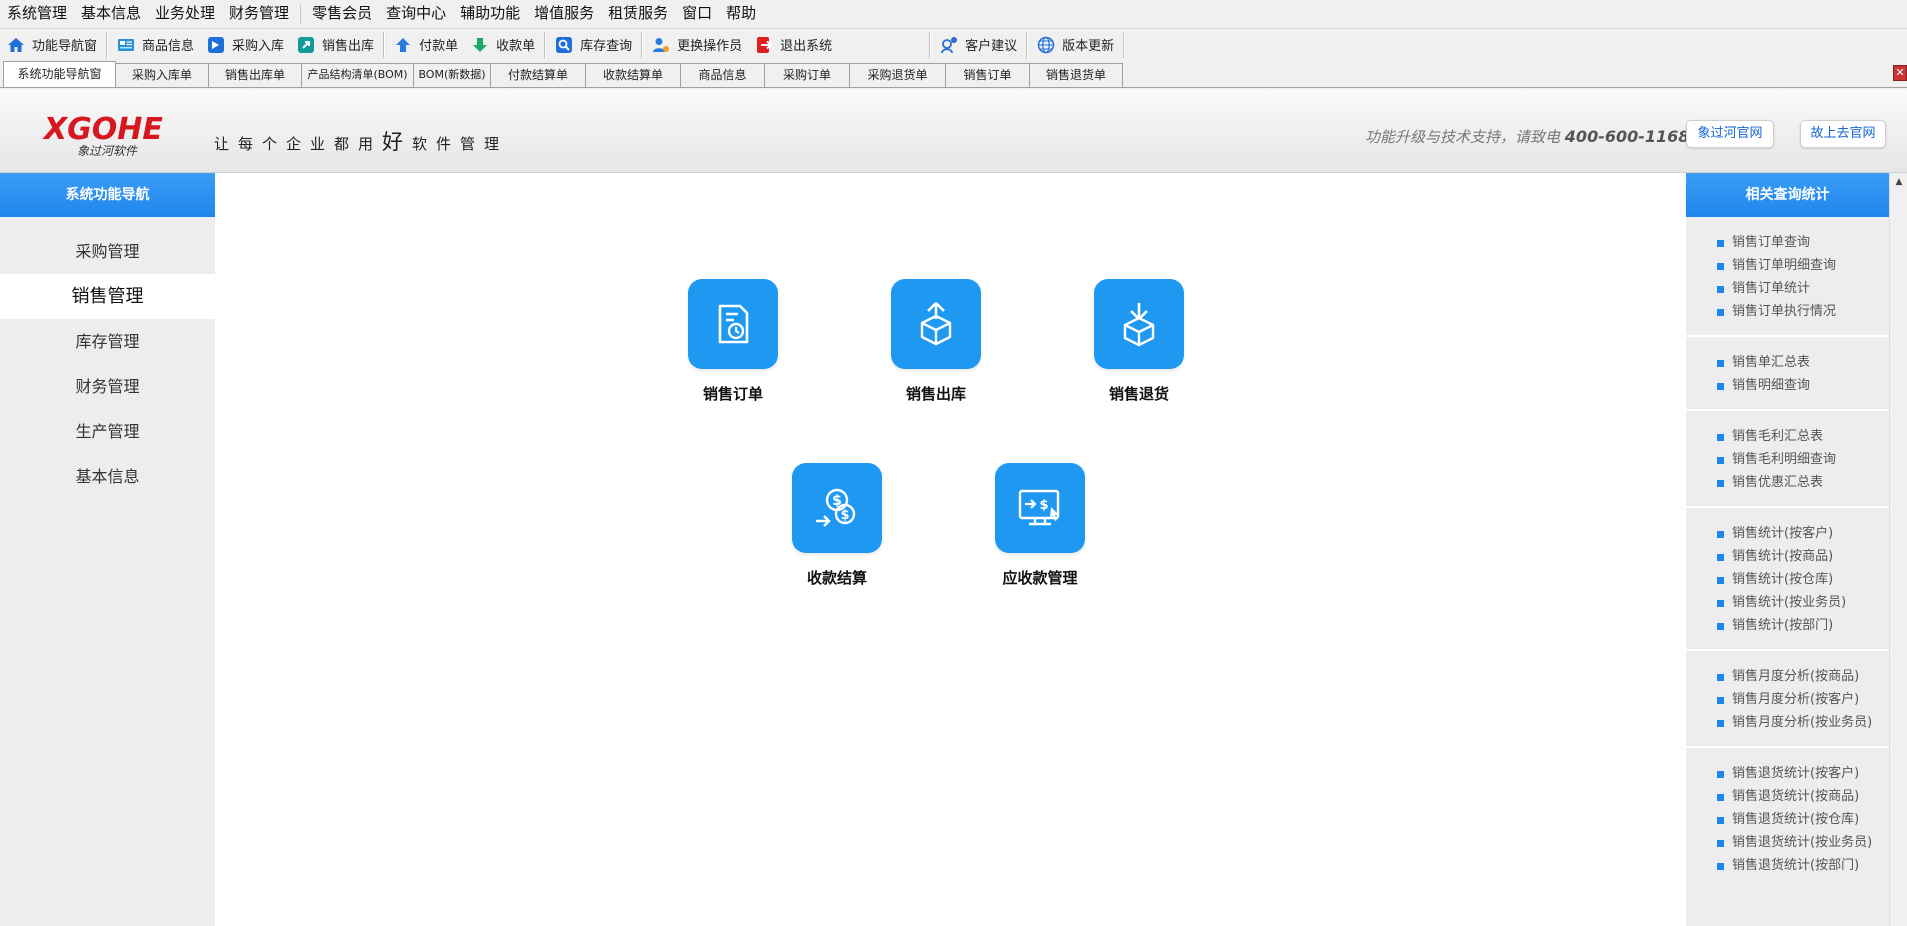 The width and height of the screenshot is (1907, 926). I want to click on menu-basic-info: 基本信息, so click(111, 13).